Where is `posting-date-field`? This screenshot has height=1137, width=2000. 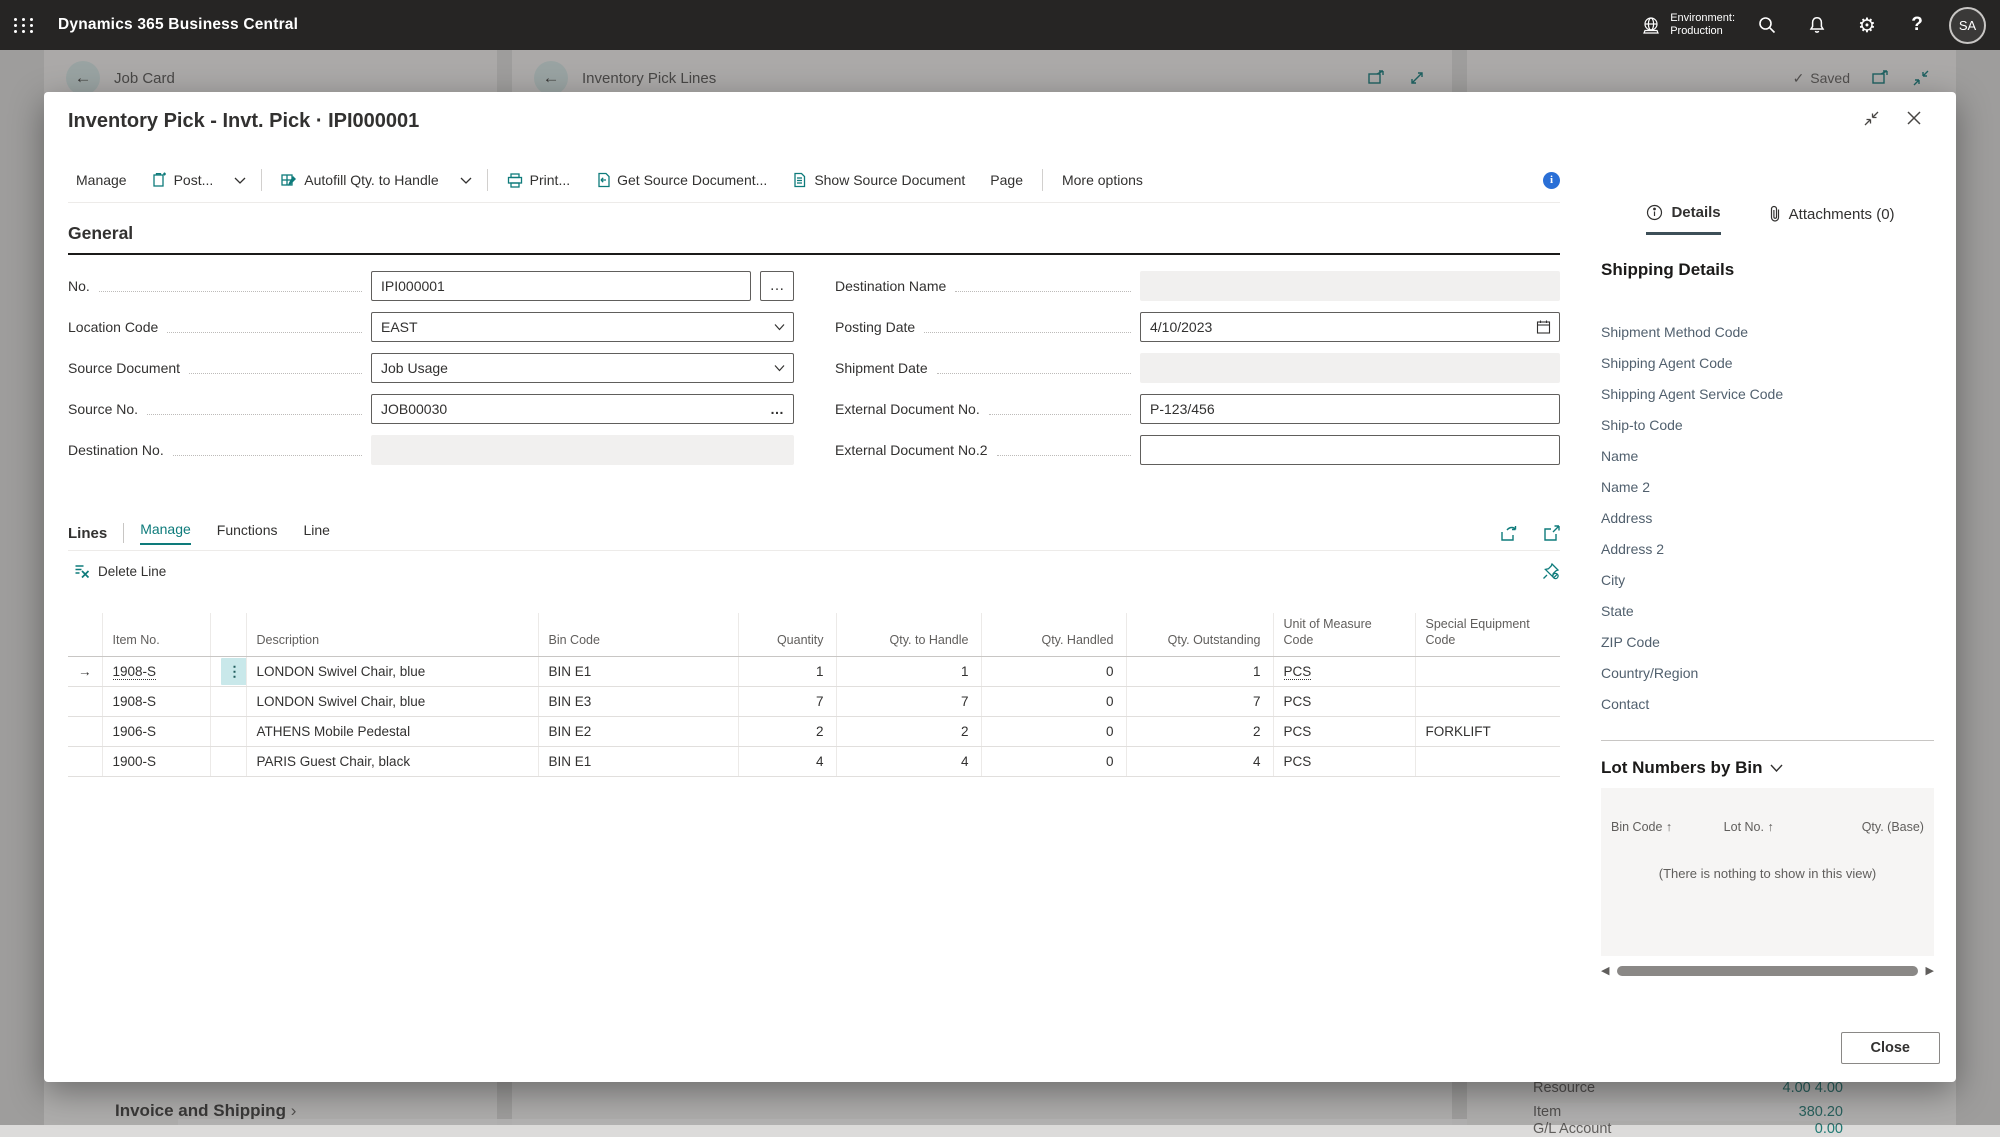
posting-date-field is located at coordinates (1350, 327).